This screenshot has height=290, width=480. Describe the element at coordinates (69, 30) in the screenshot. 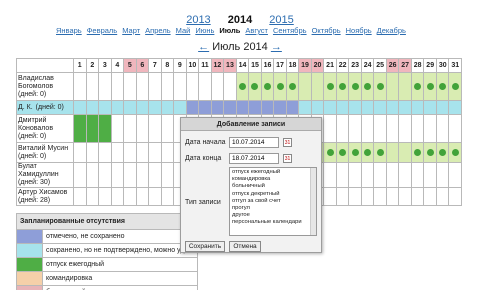

I see `month-link: Январь` at that location.